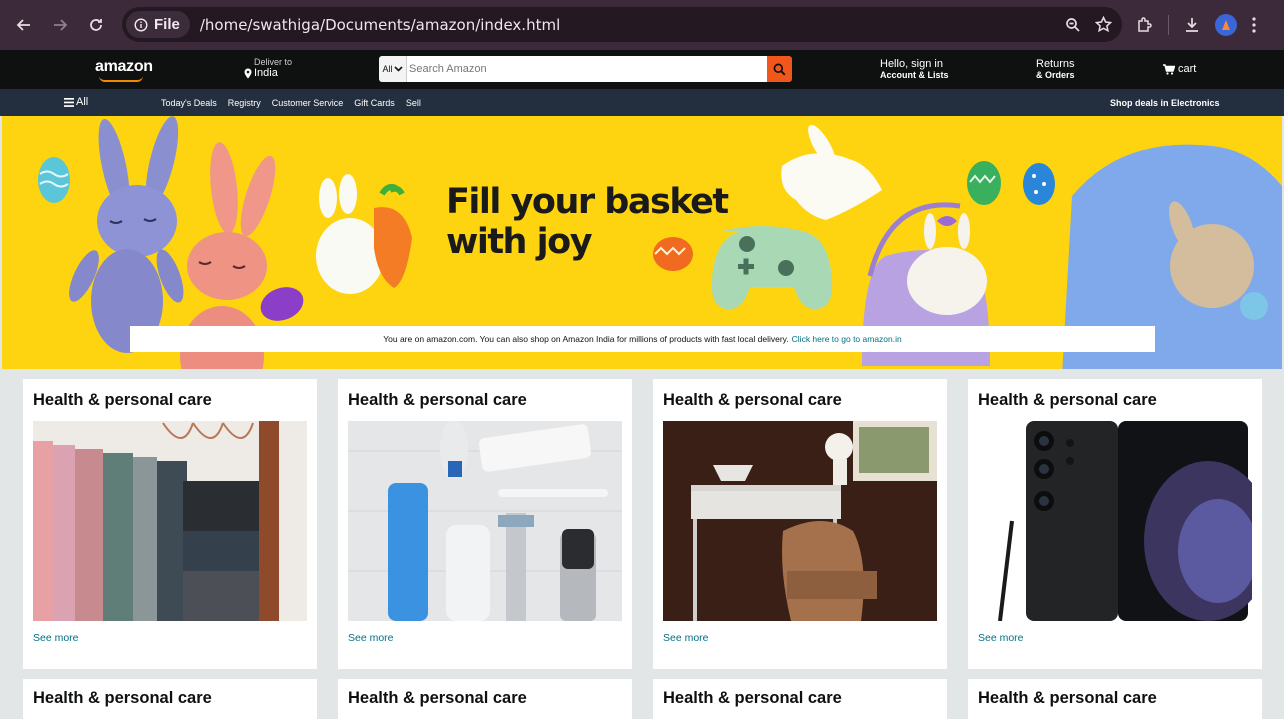  Describe the element at coordinates (587, 202) in the screenshot. I see `hero-title-line1: Fill your basket` at that location.